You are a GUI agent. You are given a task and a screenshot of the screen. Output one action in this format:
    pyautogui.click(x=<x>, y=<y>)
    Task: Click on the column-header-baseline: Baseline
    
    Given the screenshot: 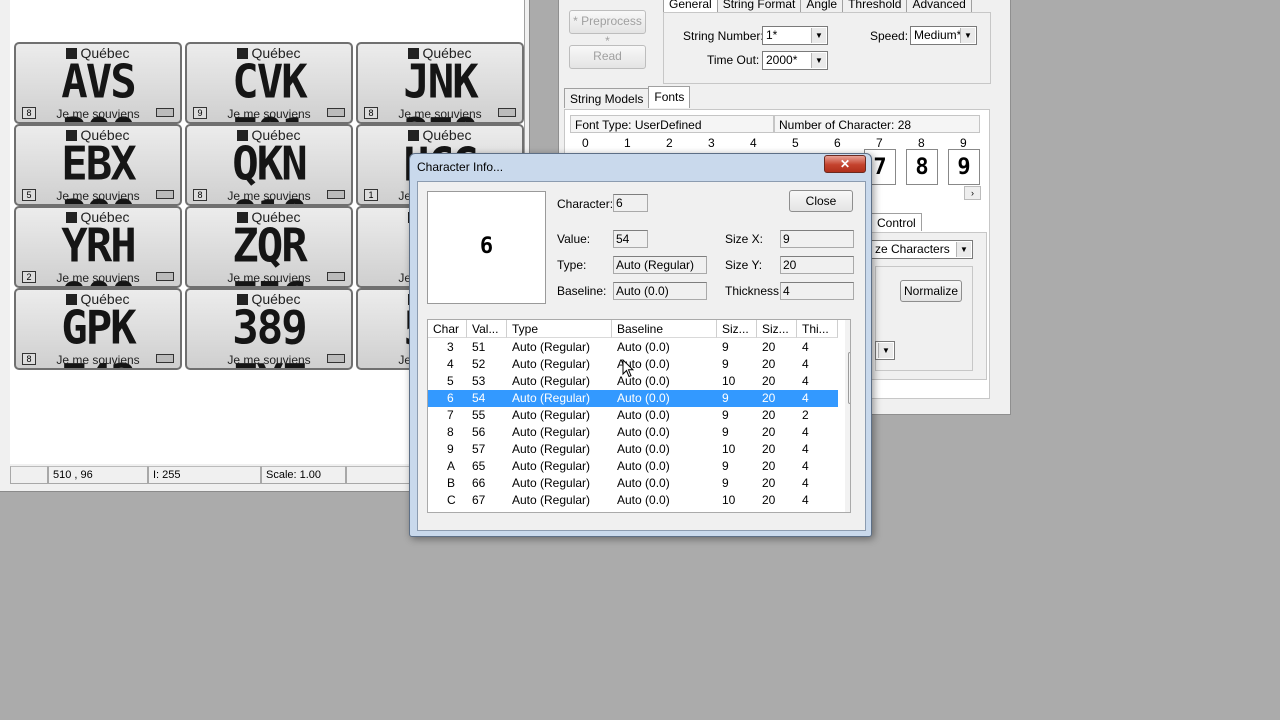 What is the action you would take?
    pyautogui.click(x=664, y=329)
    